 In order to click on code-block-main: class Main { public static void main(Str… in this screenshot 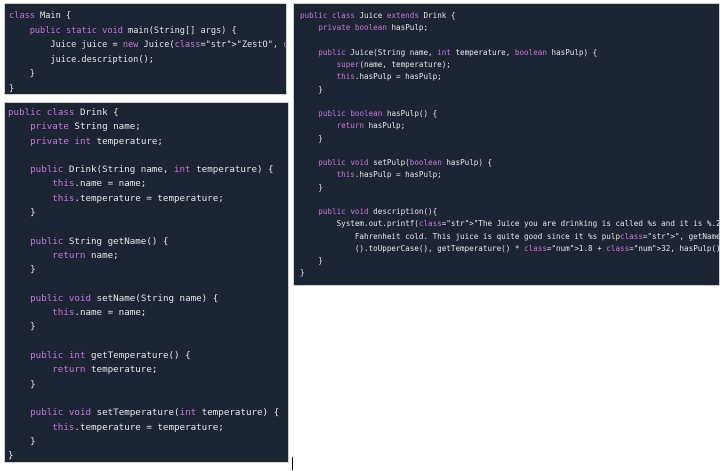, I will do `click(147, 51)`.